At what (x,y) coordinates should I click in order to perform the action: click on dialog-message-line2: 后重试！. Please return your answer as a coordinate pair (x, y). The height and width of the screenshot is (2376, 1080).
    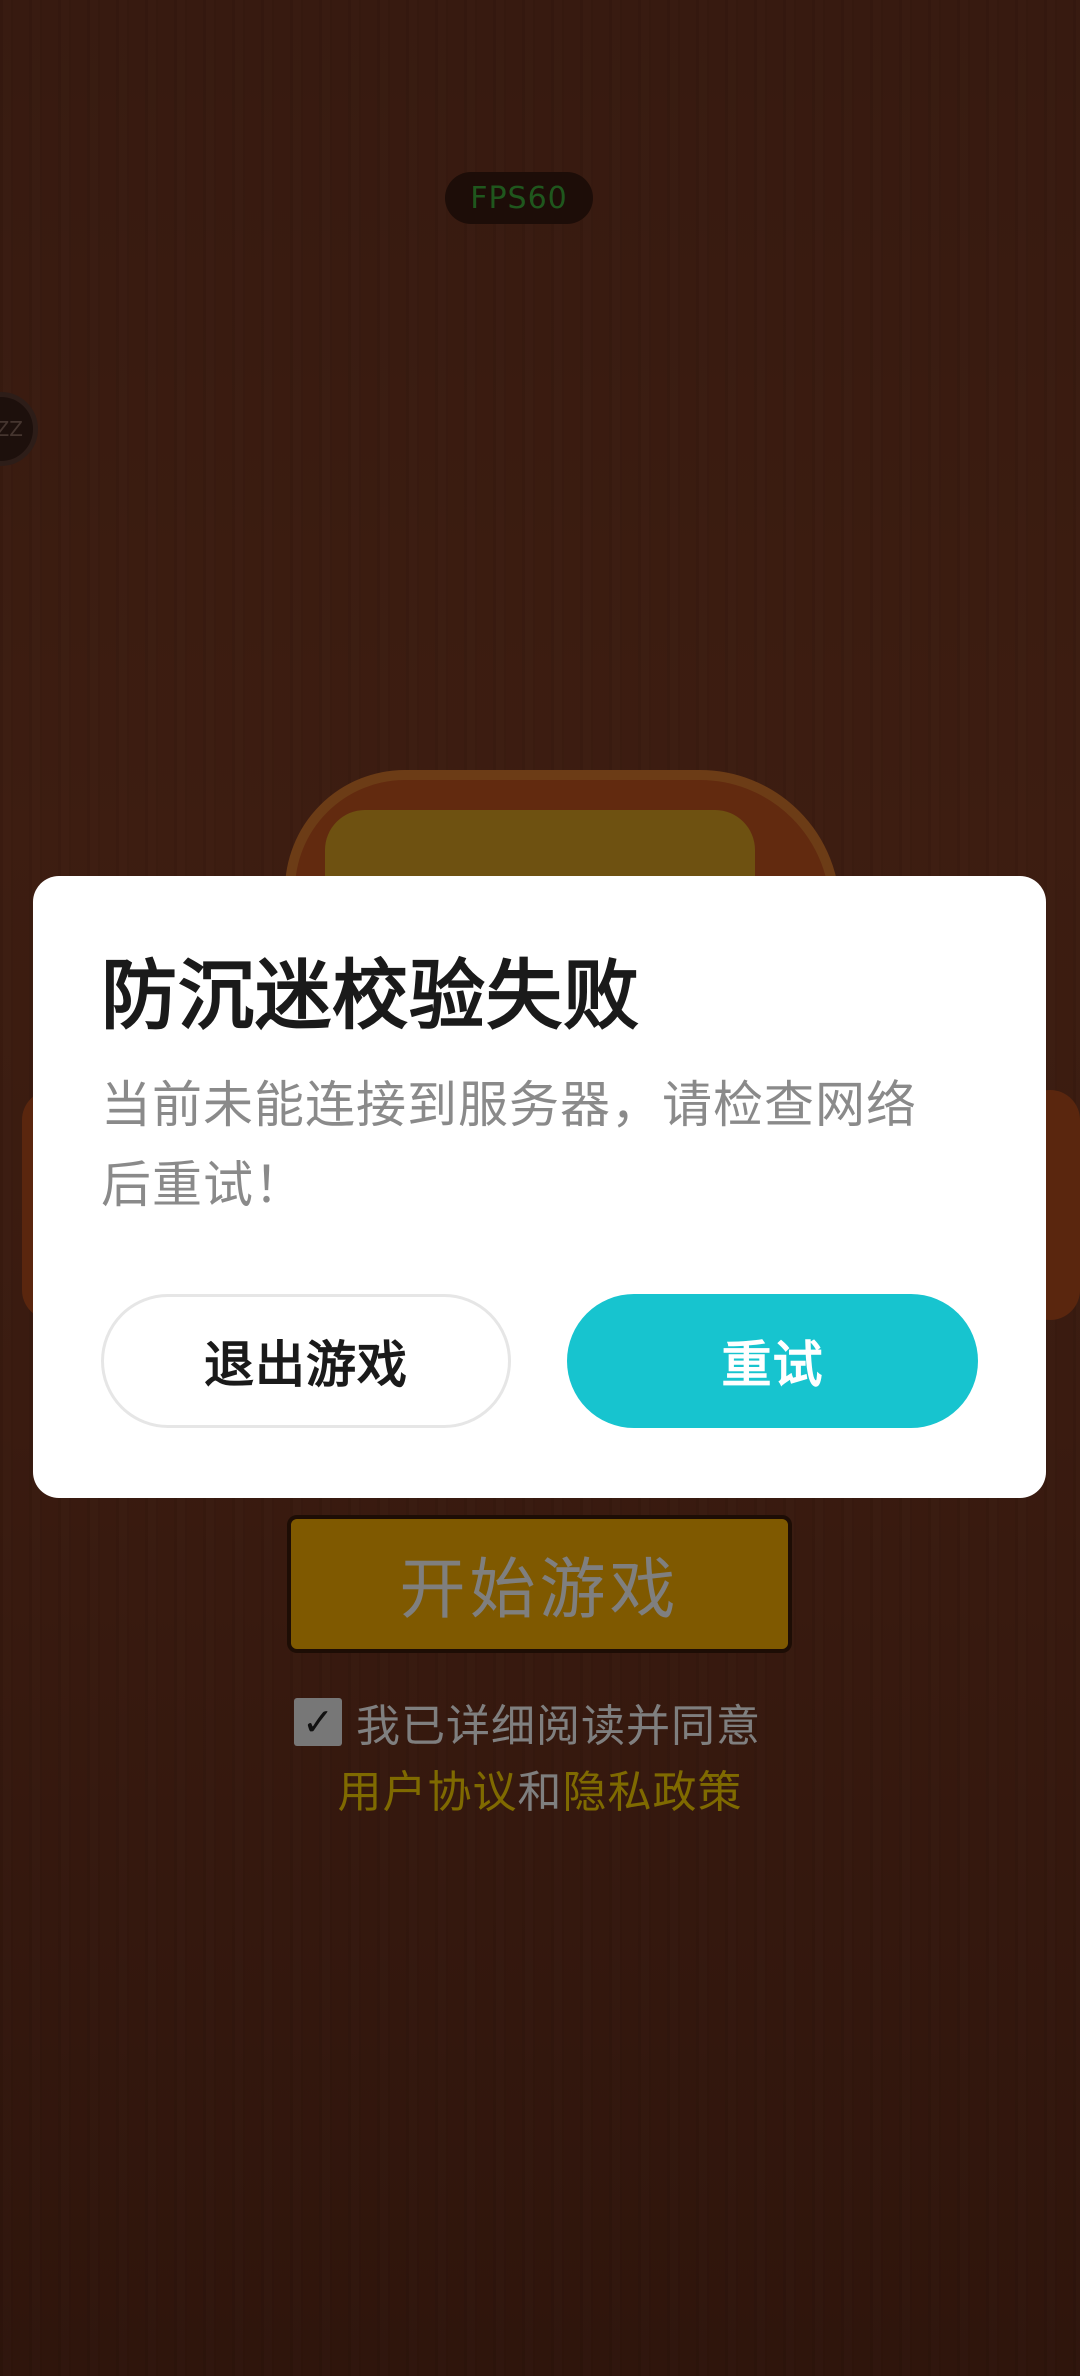
    Looking at the image, I should click on (203, 1185).